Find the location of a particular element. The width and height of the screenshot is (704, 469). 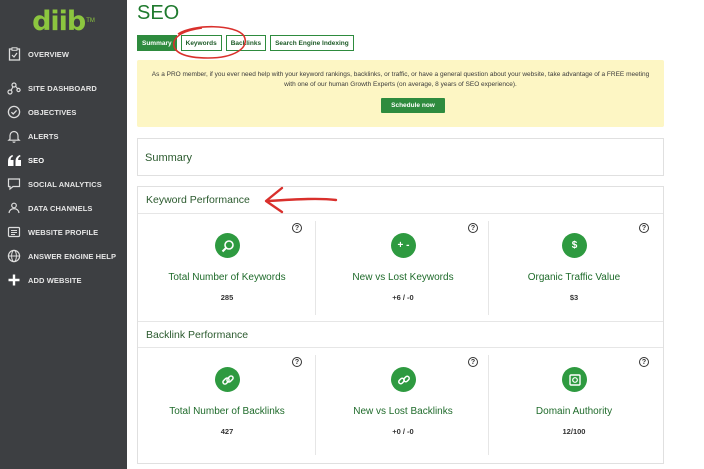

sidebar-item-label: SOCIAL ANALYTICS is located at coordinates (65, 184).